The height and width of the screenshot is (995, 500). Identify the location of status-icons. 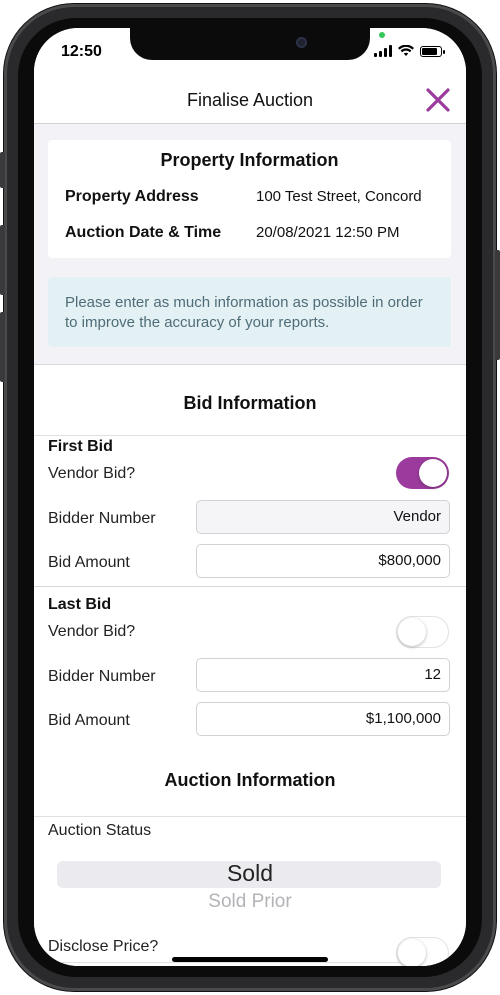
(409, 51).